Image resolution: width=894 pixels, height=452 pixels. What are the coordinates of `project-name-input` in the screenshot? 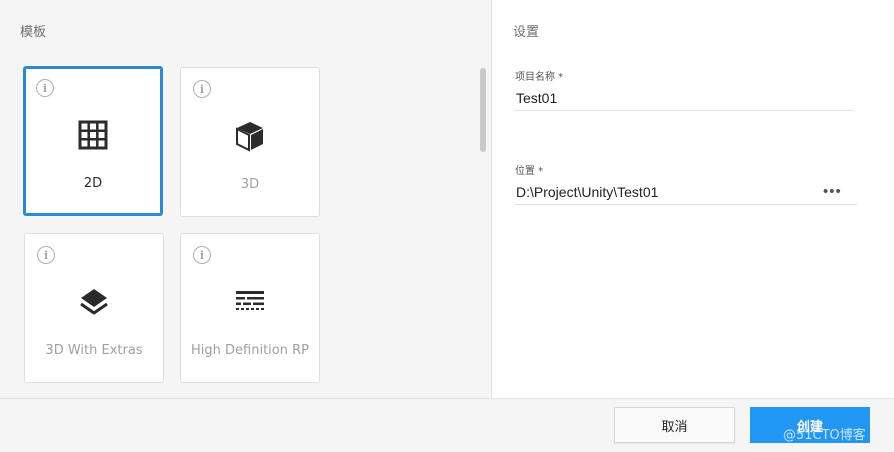 It's located at (683, 98).